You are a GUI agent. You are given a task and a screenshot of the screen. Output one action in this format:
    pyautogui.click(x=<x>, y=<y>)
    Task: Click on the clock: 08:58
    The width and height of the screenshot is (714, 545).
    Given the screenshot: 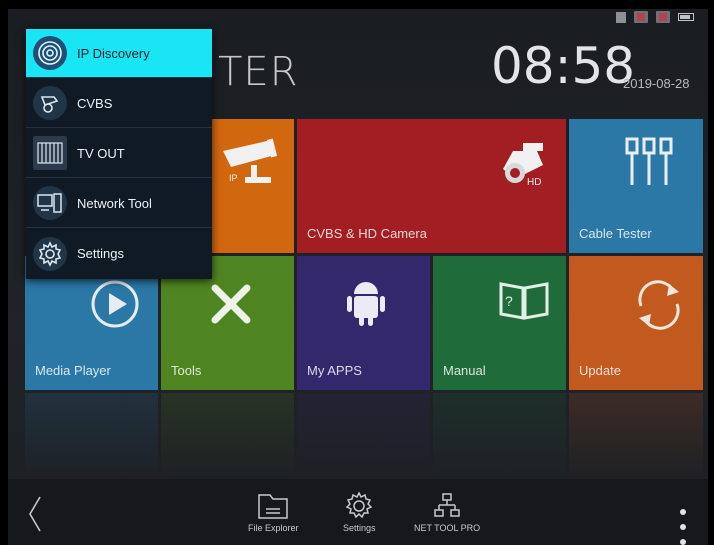 What is the action you would take?
    pyautogui.click(x=563, y=66)
    